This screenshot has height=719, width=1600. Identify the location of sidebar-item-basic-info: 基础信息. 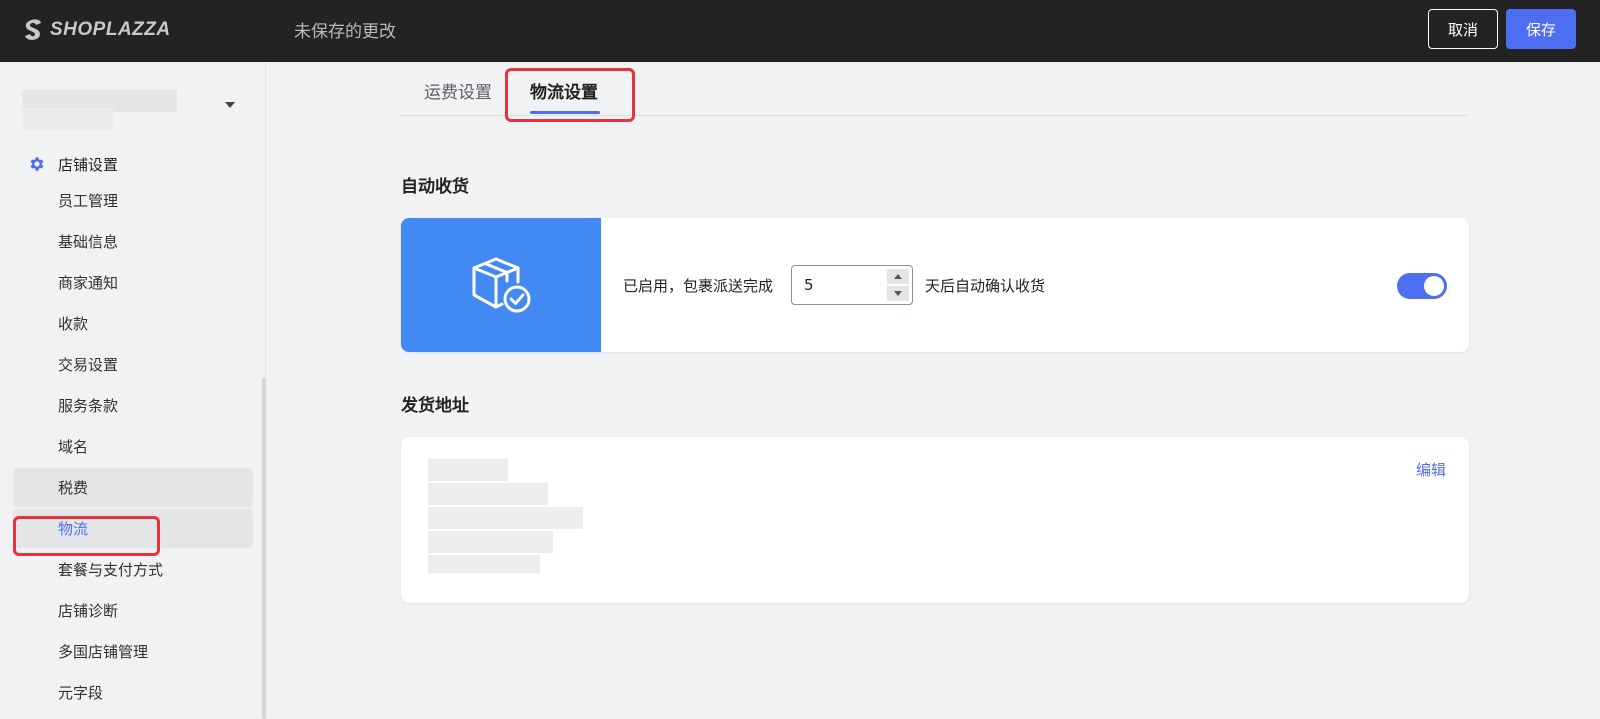
(133, 241).